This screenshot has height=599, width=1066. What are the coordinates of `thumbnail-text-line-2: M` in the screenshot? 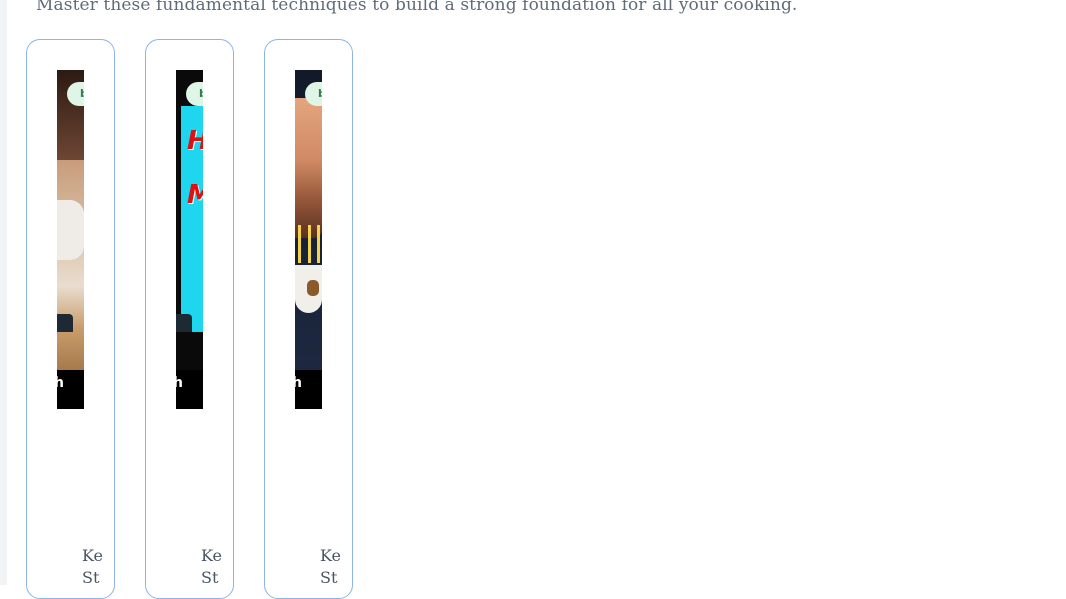 It's located at (195, 195).